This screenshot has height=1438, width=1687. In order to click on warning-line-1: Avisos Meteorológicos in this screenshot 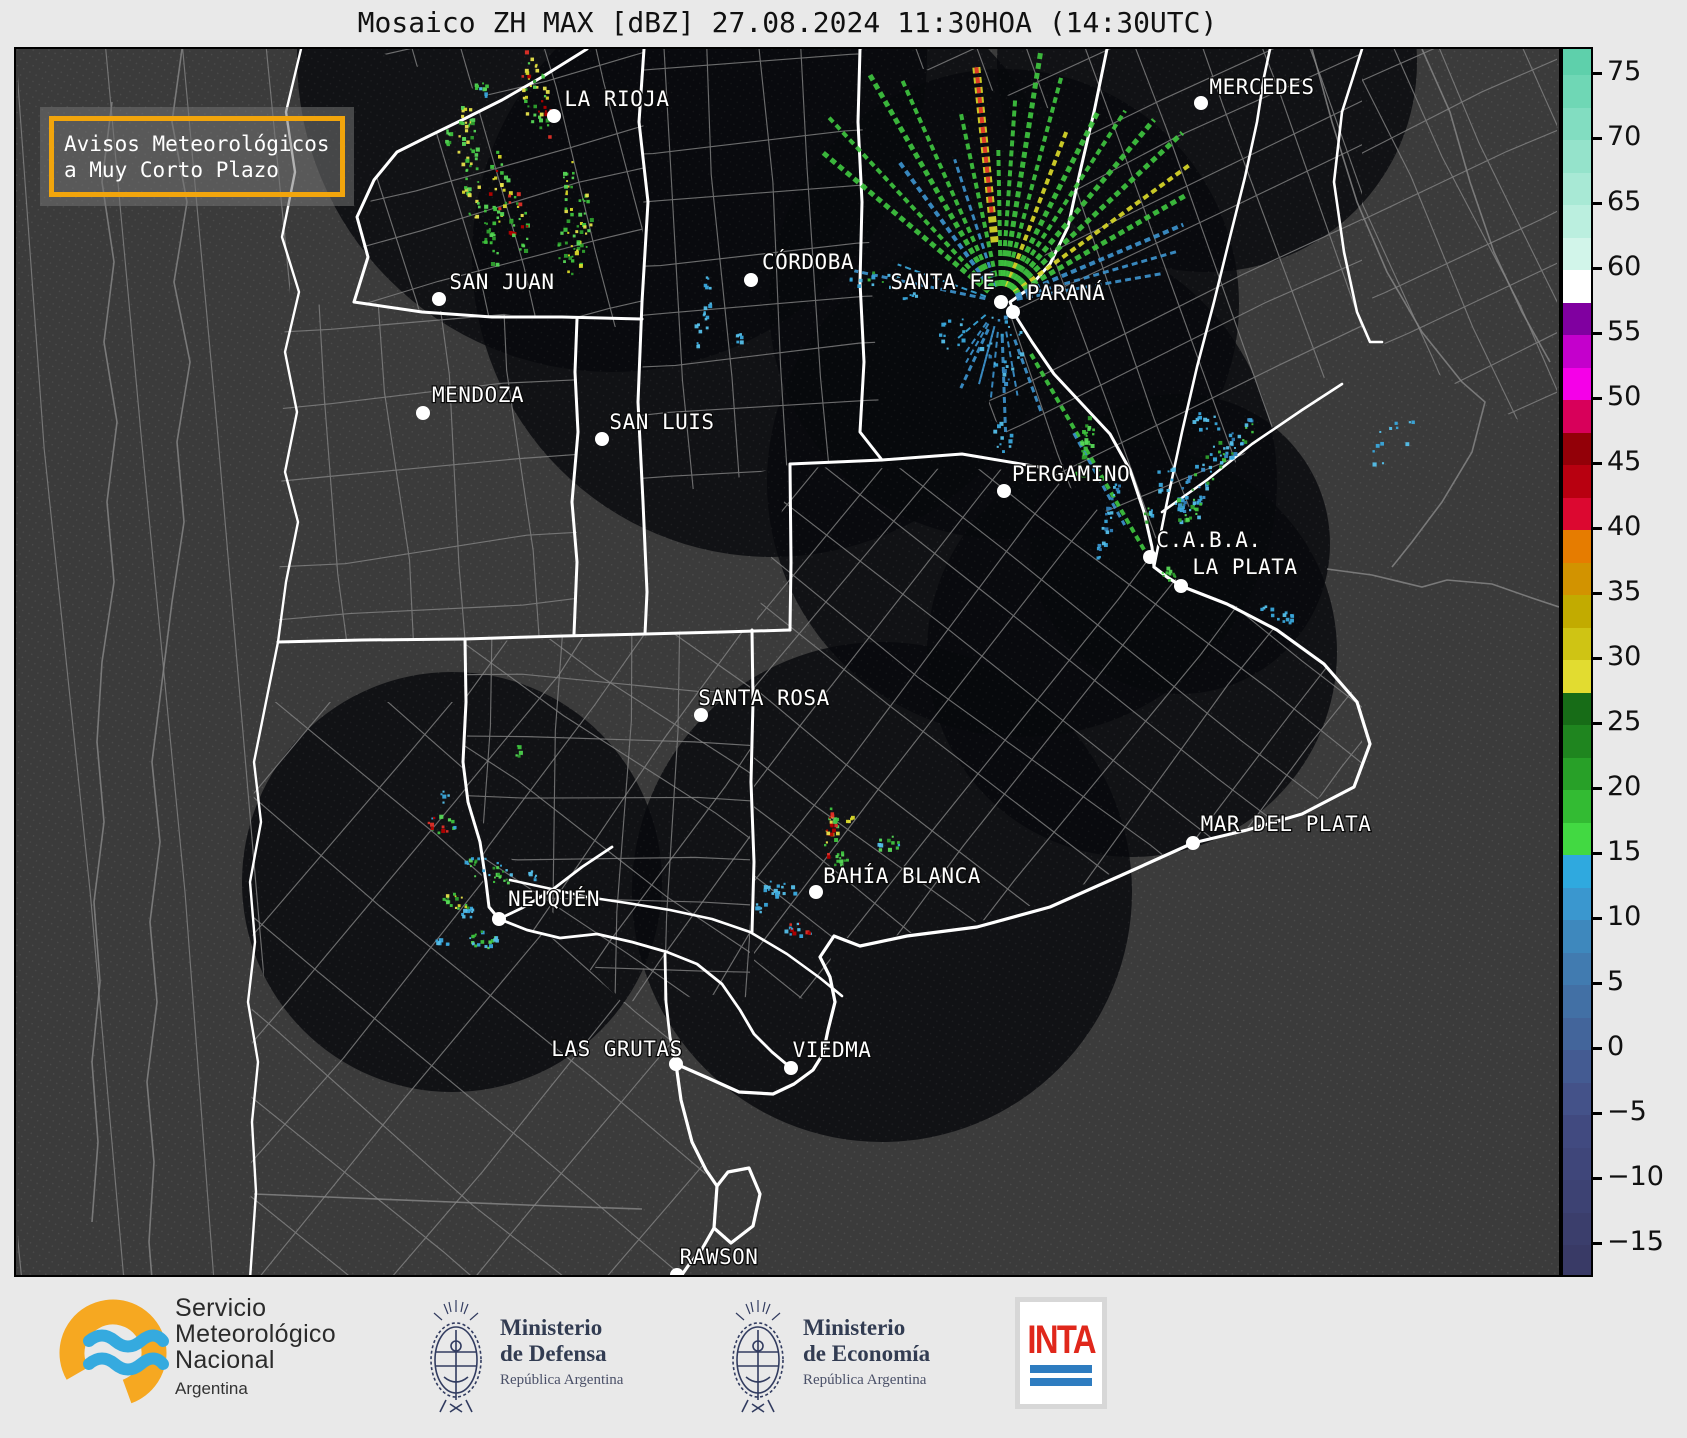, I will do `click(197, 143)`.